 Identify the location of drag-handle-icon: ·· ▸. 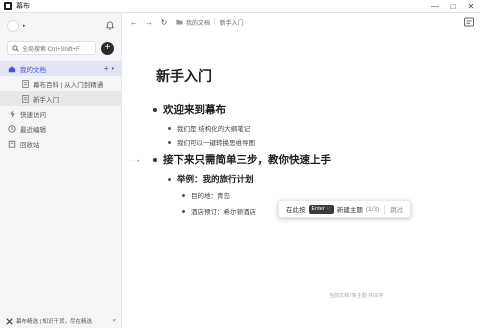
(135, 161).